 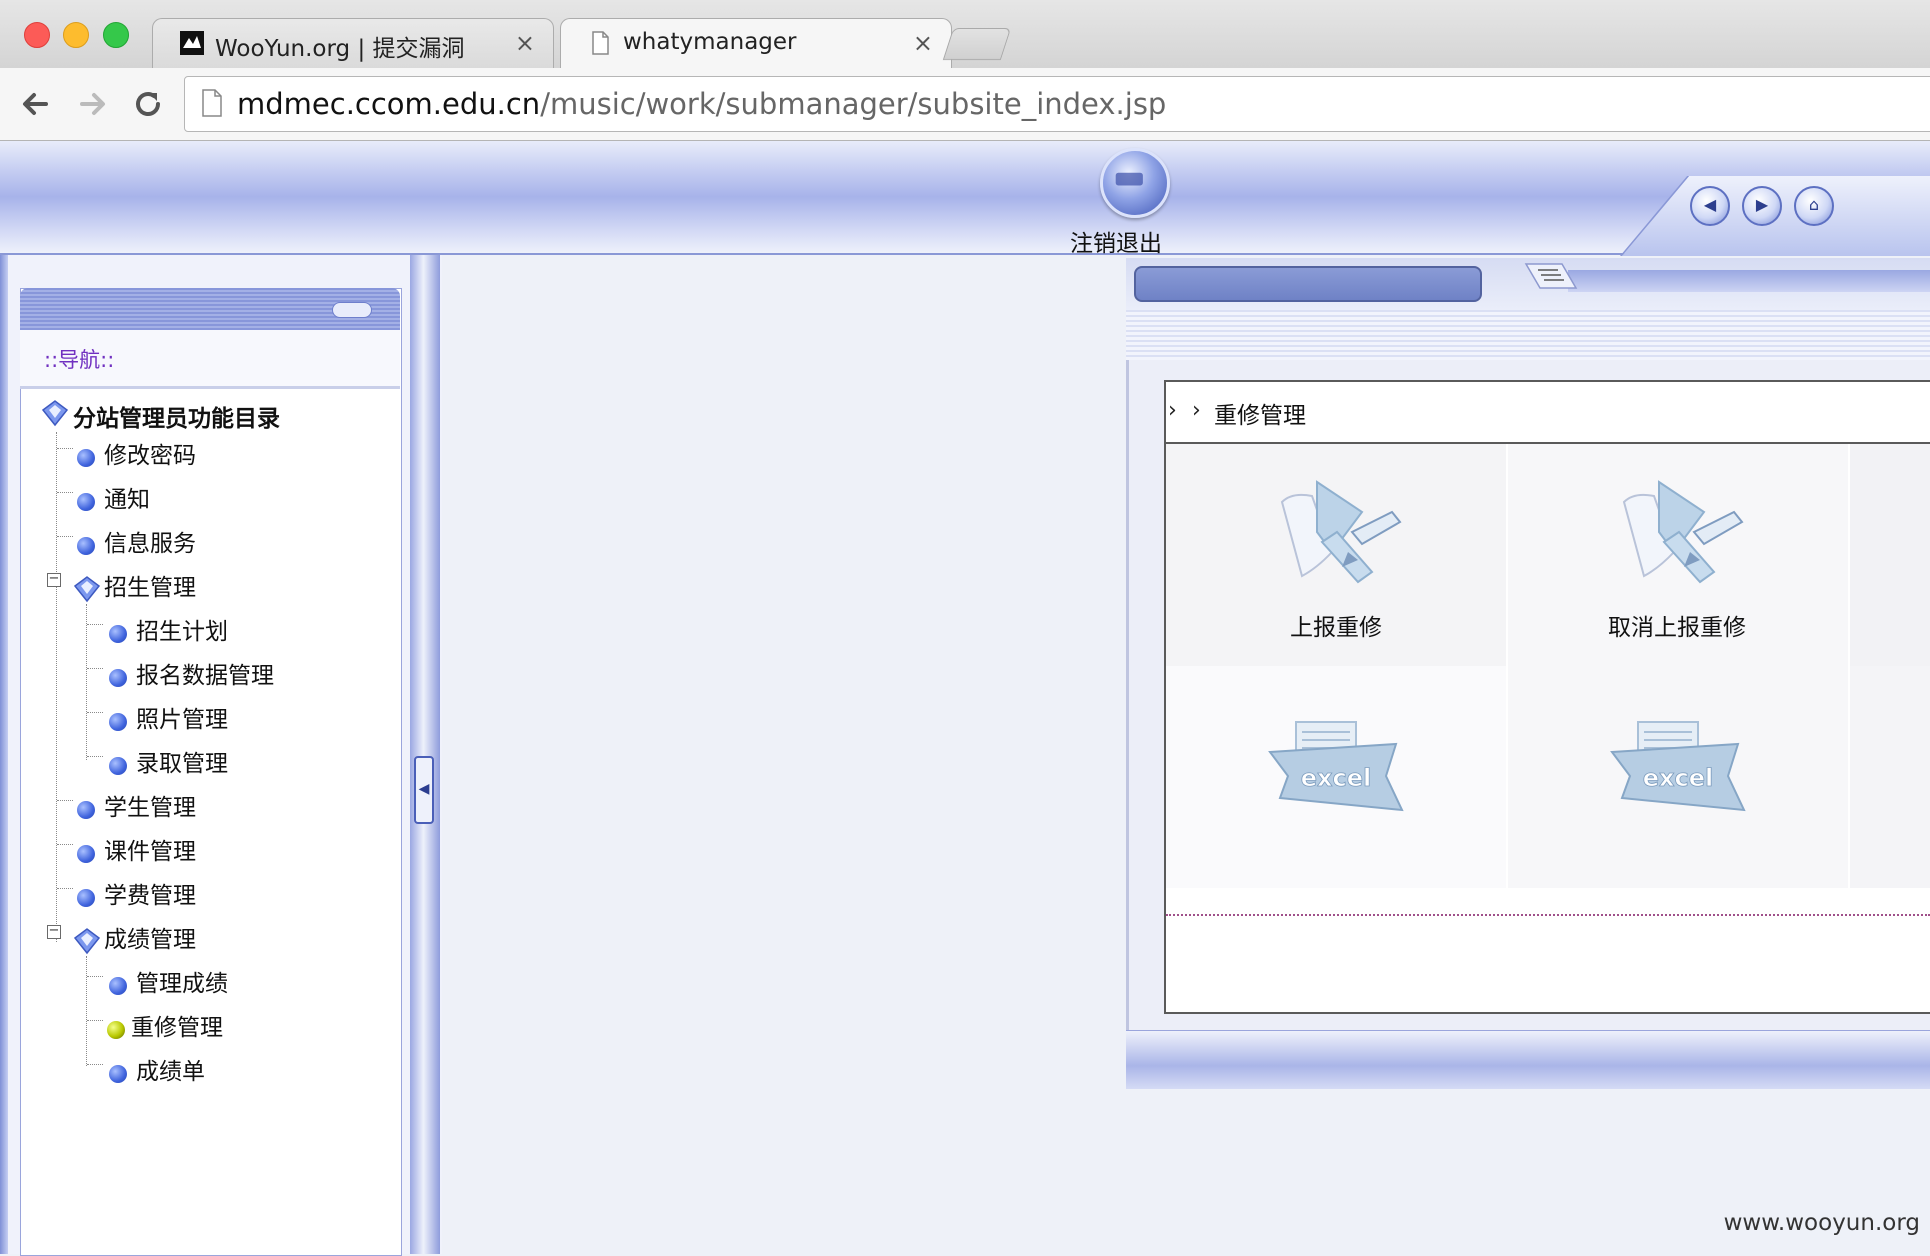 I want to click on back-nav-icon: ◀, so click(x=1710, y=206).